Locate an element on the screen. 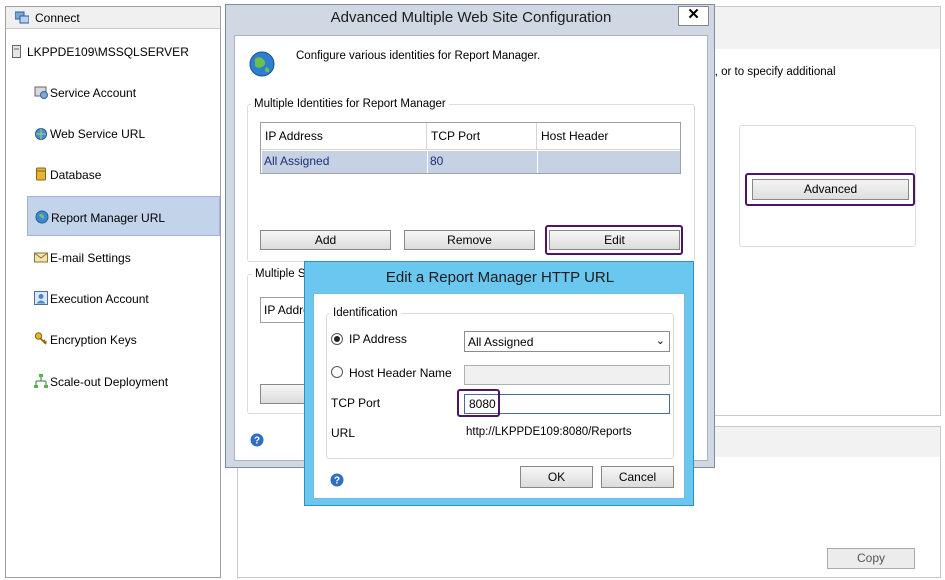  sidebar-item-database: Database is located at coordinates (123, 174).